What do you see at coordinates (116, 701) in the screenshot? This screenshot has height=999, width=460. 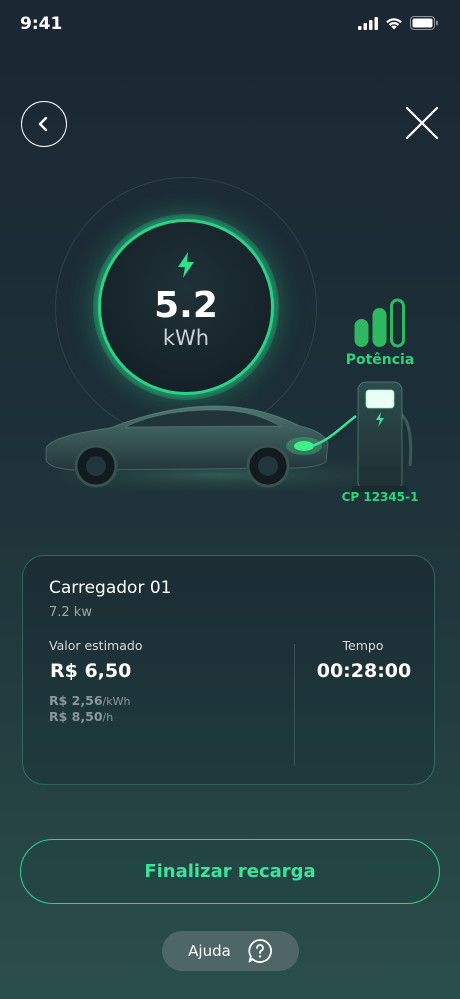 I see `rate-per-kwh-unit: /kWh` at bounding box center [116, 701].